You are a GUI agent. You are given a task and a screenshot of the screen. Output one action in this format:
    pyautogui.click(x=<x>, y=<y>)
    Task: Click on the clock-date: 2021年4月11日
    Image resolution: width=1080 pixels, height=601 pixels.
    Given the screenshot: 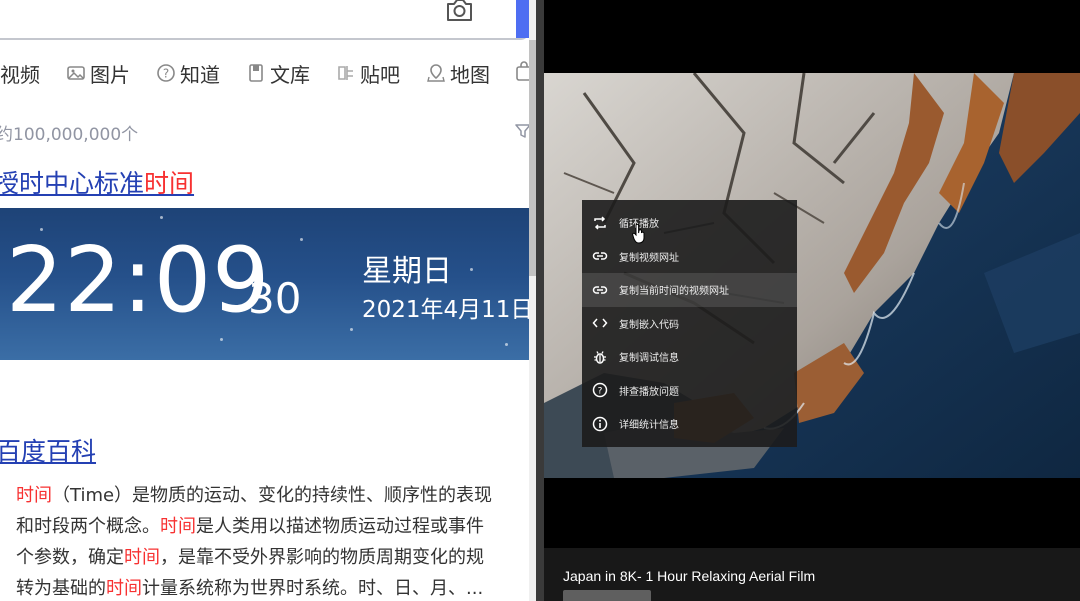 What is the action you would take?
    pyautogui.click(x=446, y=310)
    